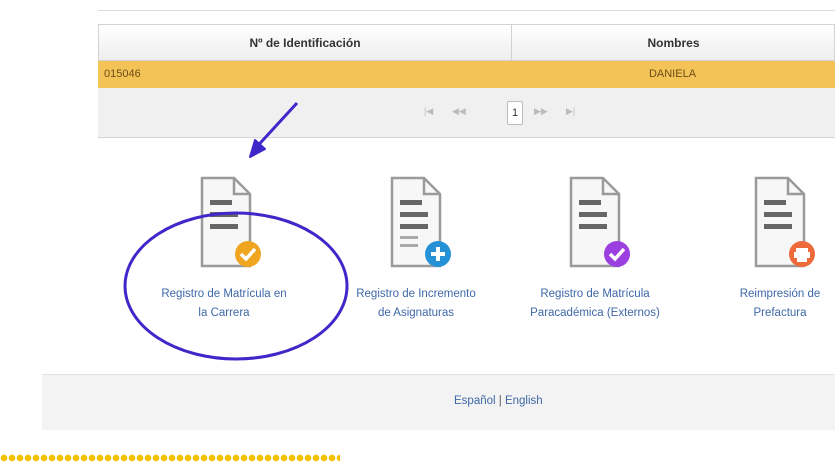  Describe the element at coordinates (524, 401) in the screenshot. I see `lang-en-link: English` at that location.